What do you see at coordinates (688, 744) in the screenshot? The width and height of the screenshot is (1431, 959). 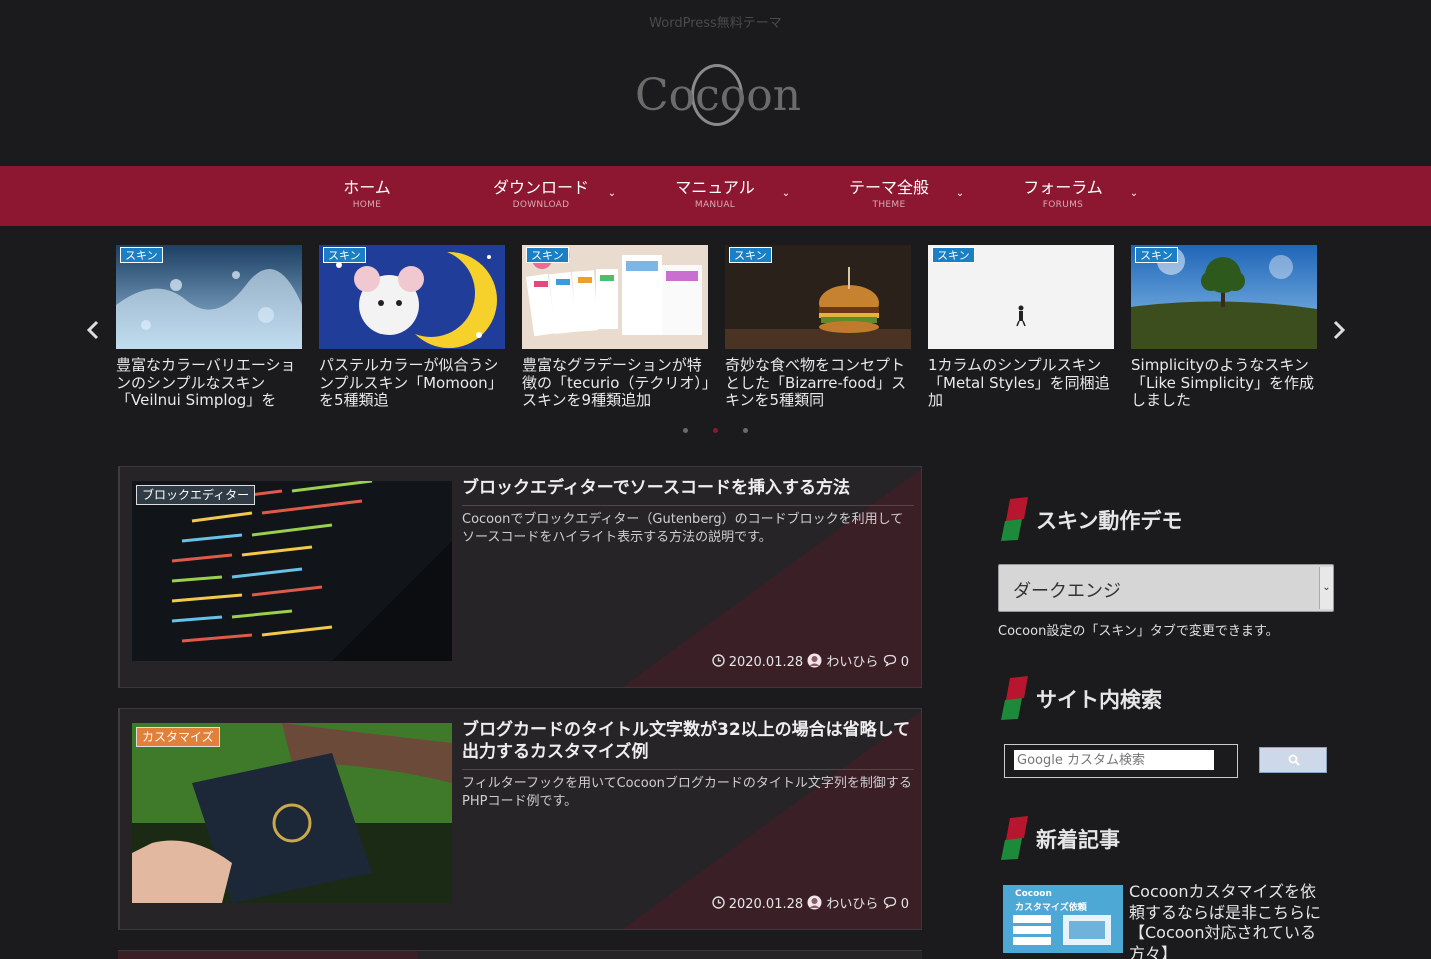 I see `post-title: ブログカードのタイトル文字数が32以上の場合は省略して出力するカスタマイズ例` at bounding box center [688, 744].